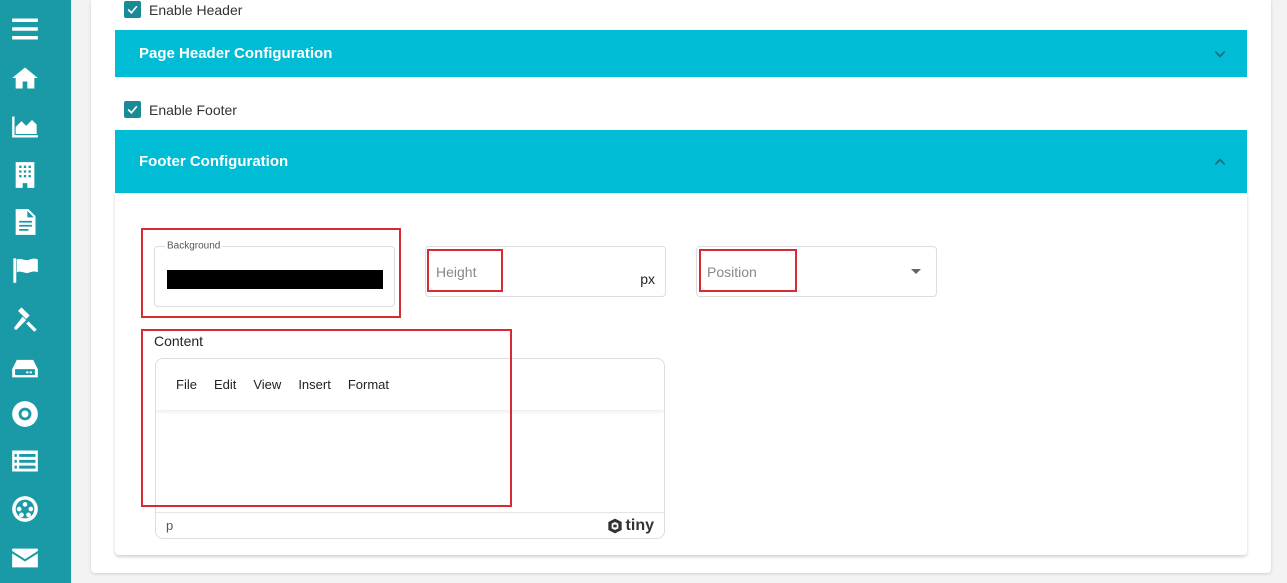  I want to click on background-color-field: Background, so click(274, 273).